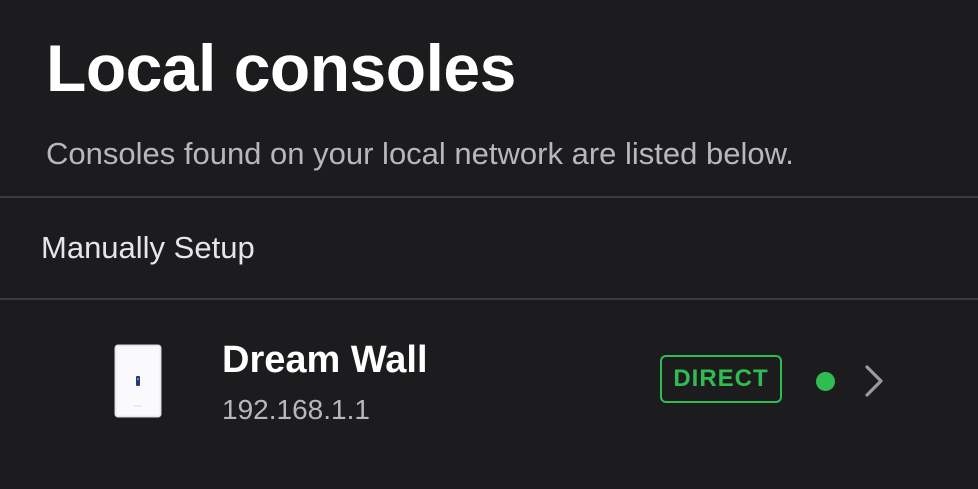 The width and height of the screenshot is (978, 489). What do you see at coordinates (825, 381) in the screenshot?
I see `online-status-dot-icon` at bounding box center [825, 381].